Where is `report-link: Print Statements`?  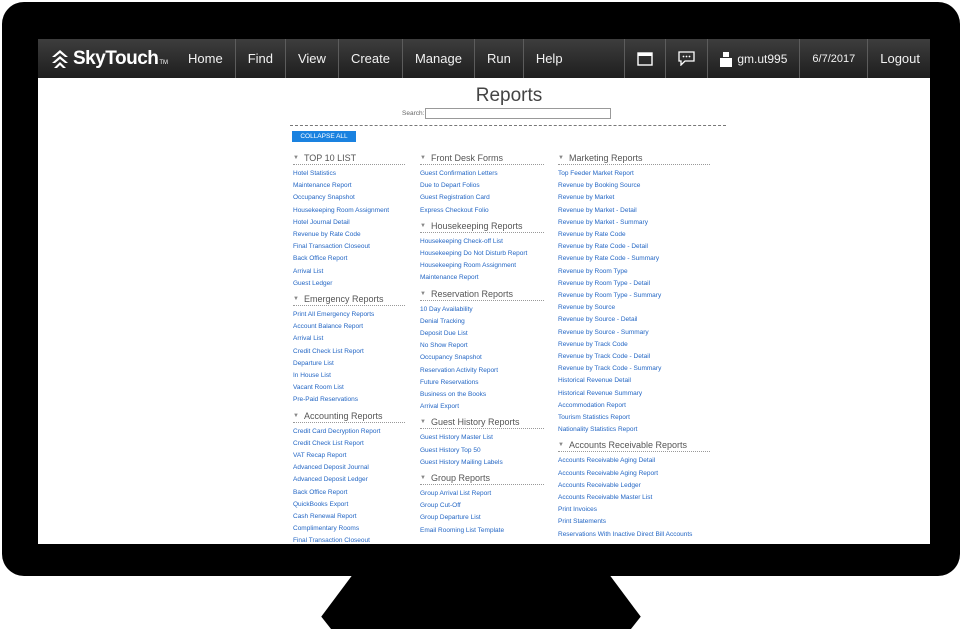
report-link: Print Statements is located at coordinates (634, 522).